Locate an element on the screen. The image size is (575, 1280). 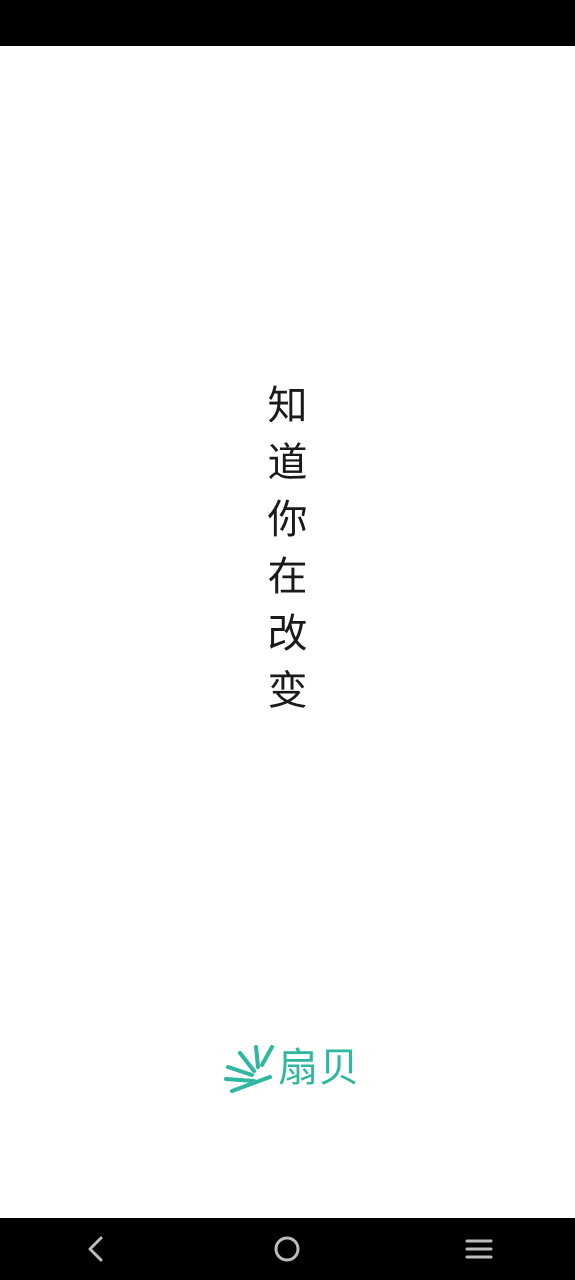
menu-lines-icon is located at coordinates (479, 1249).